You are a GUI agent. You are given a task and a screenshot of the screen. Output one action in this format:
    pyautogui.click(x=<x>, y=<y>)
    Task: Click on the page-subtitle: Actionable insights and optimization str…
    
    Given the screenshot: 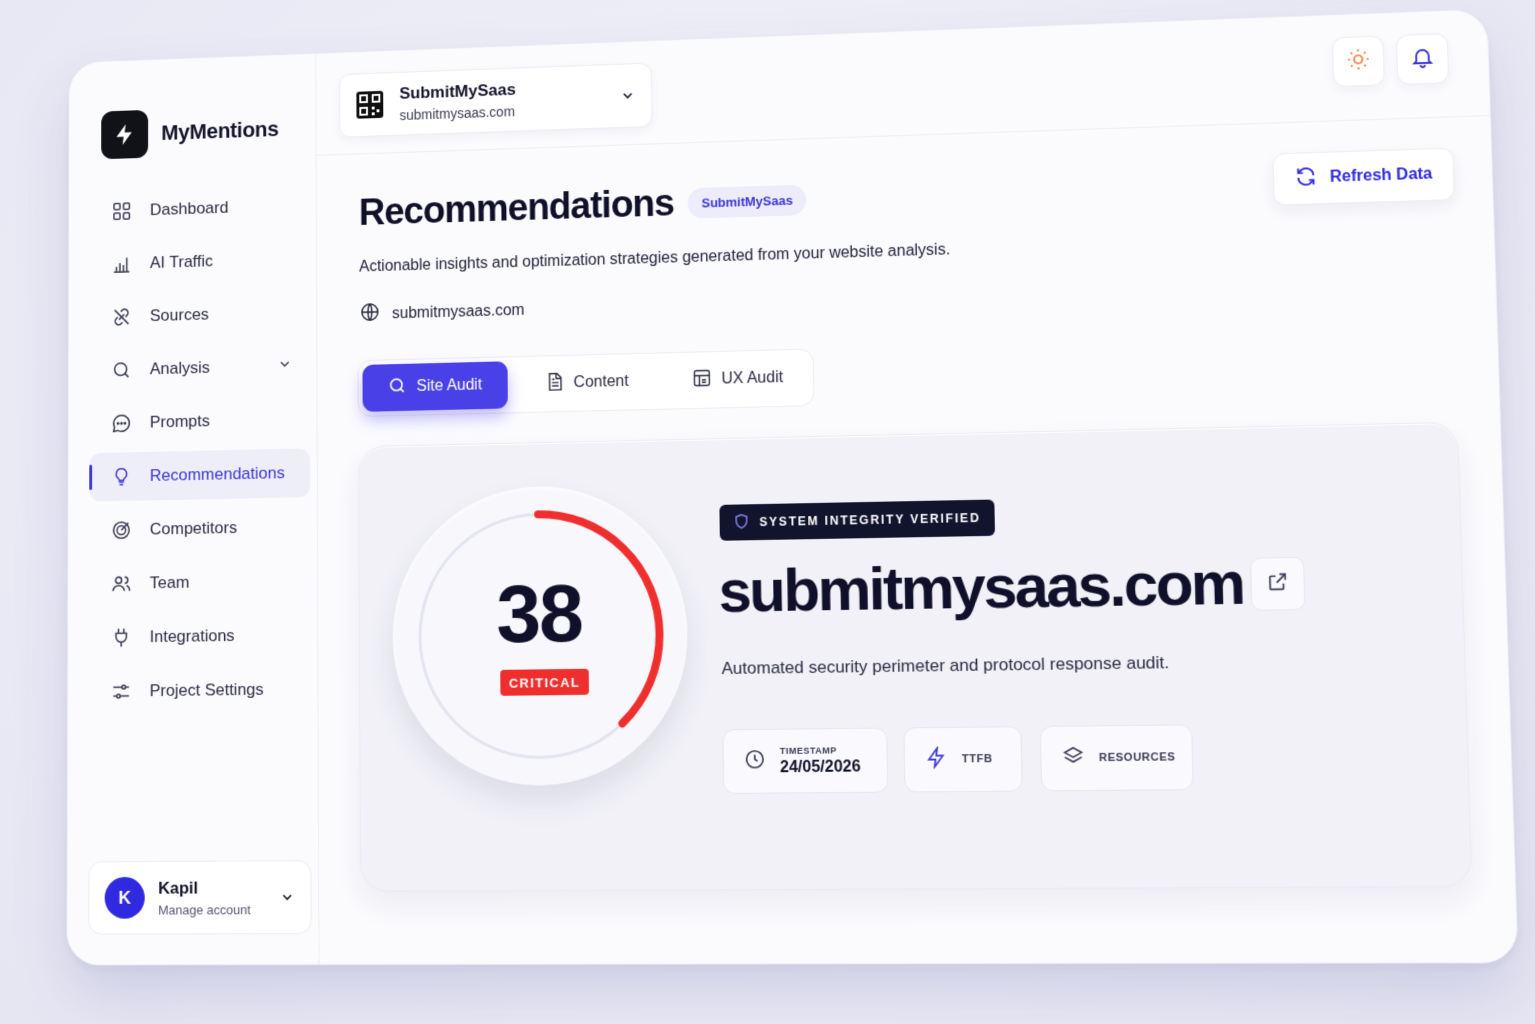 What is the action you would take?
    pyautogui.click(x=655, y=258)
    